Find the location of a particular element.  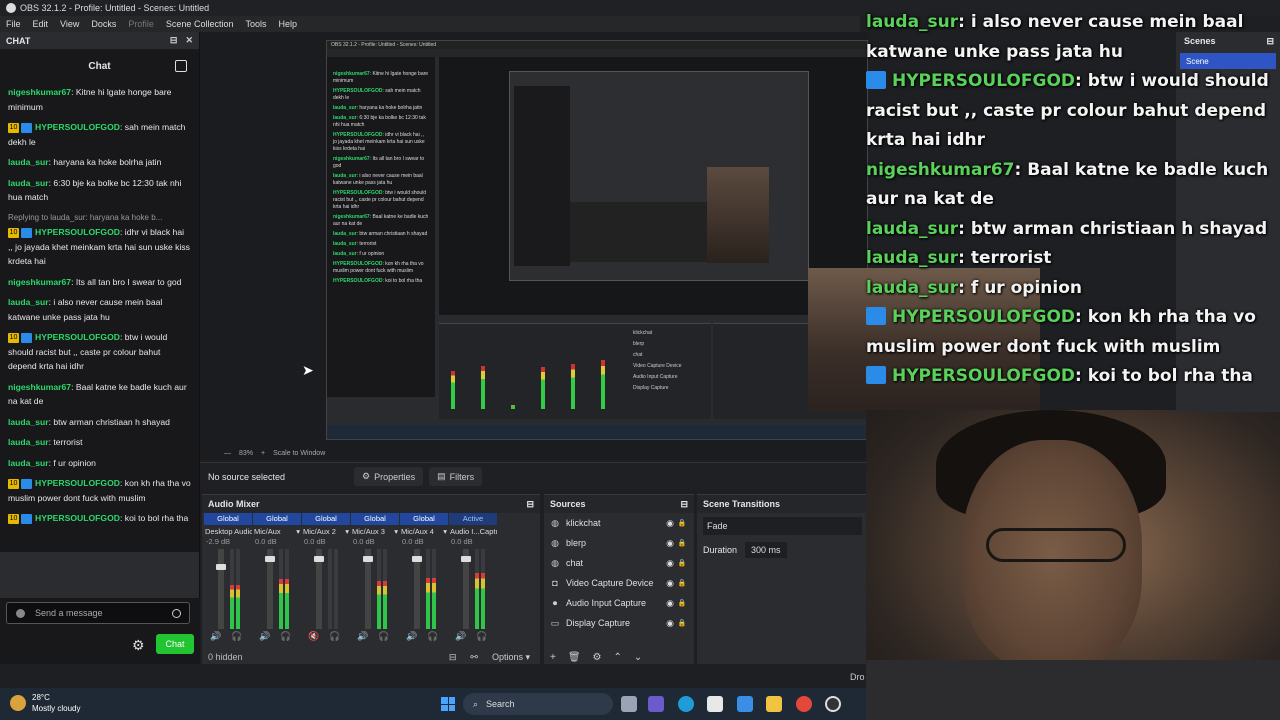

menu-item-tools: Tools is located at coordinates (255, 24).